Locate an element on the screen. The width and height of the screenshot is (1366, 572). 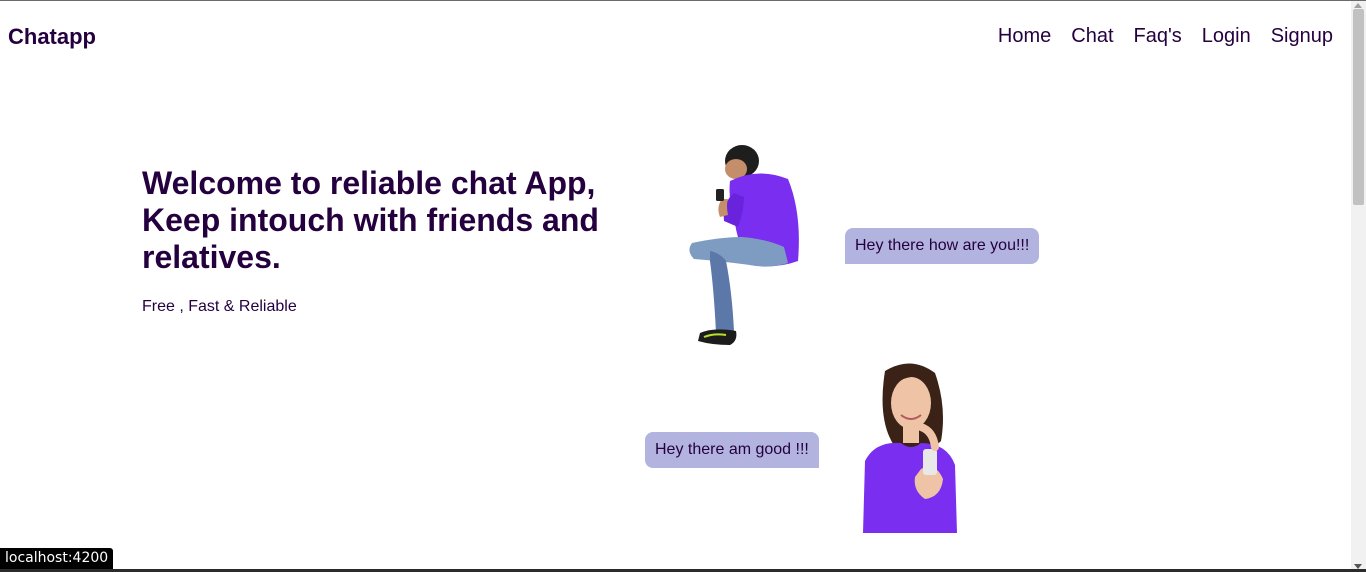
chat-bubble-reply: Hey there am good !!! is located at coordinates (732, 450).